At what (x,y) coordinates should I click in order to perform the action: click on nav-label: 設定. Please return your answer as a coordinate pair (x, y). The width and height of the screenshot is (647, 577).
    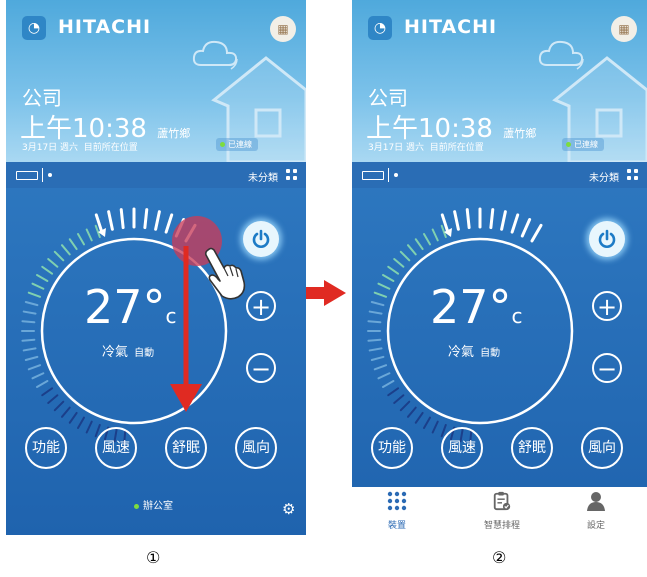
    Looking at the image, I should click on (595, 526).